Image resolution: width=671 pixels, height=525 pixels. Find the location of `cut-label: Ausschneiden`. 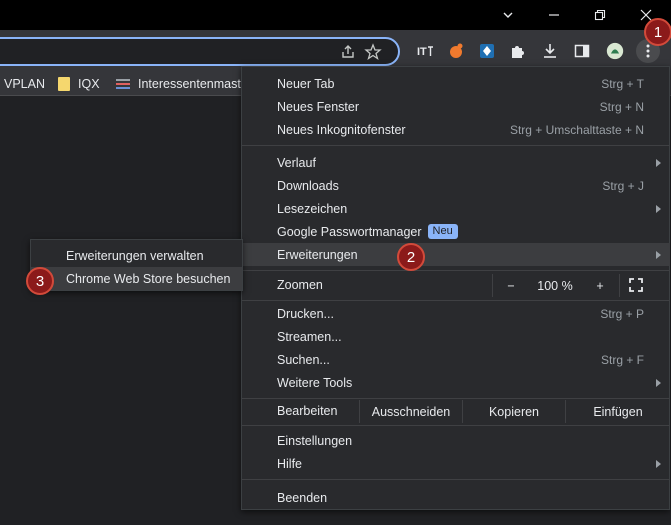

cut-label: Ausschneiden is located at coordinates (411, 411).